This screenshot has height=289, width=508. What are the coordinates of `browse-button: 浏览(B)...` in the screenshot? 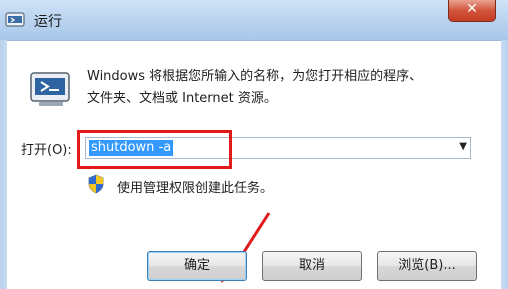 It's located at (427, 266).